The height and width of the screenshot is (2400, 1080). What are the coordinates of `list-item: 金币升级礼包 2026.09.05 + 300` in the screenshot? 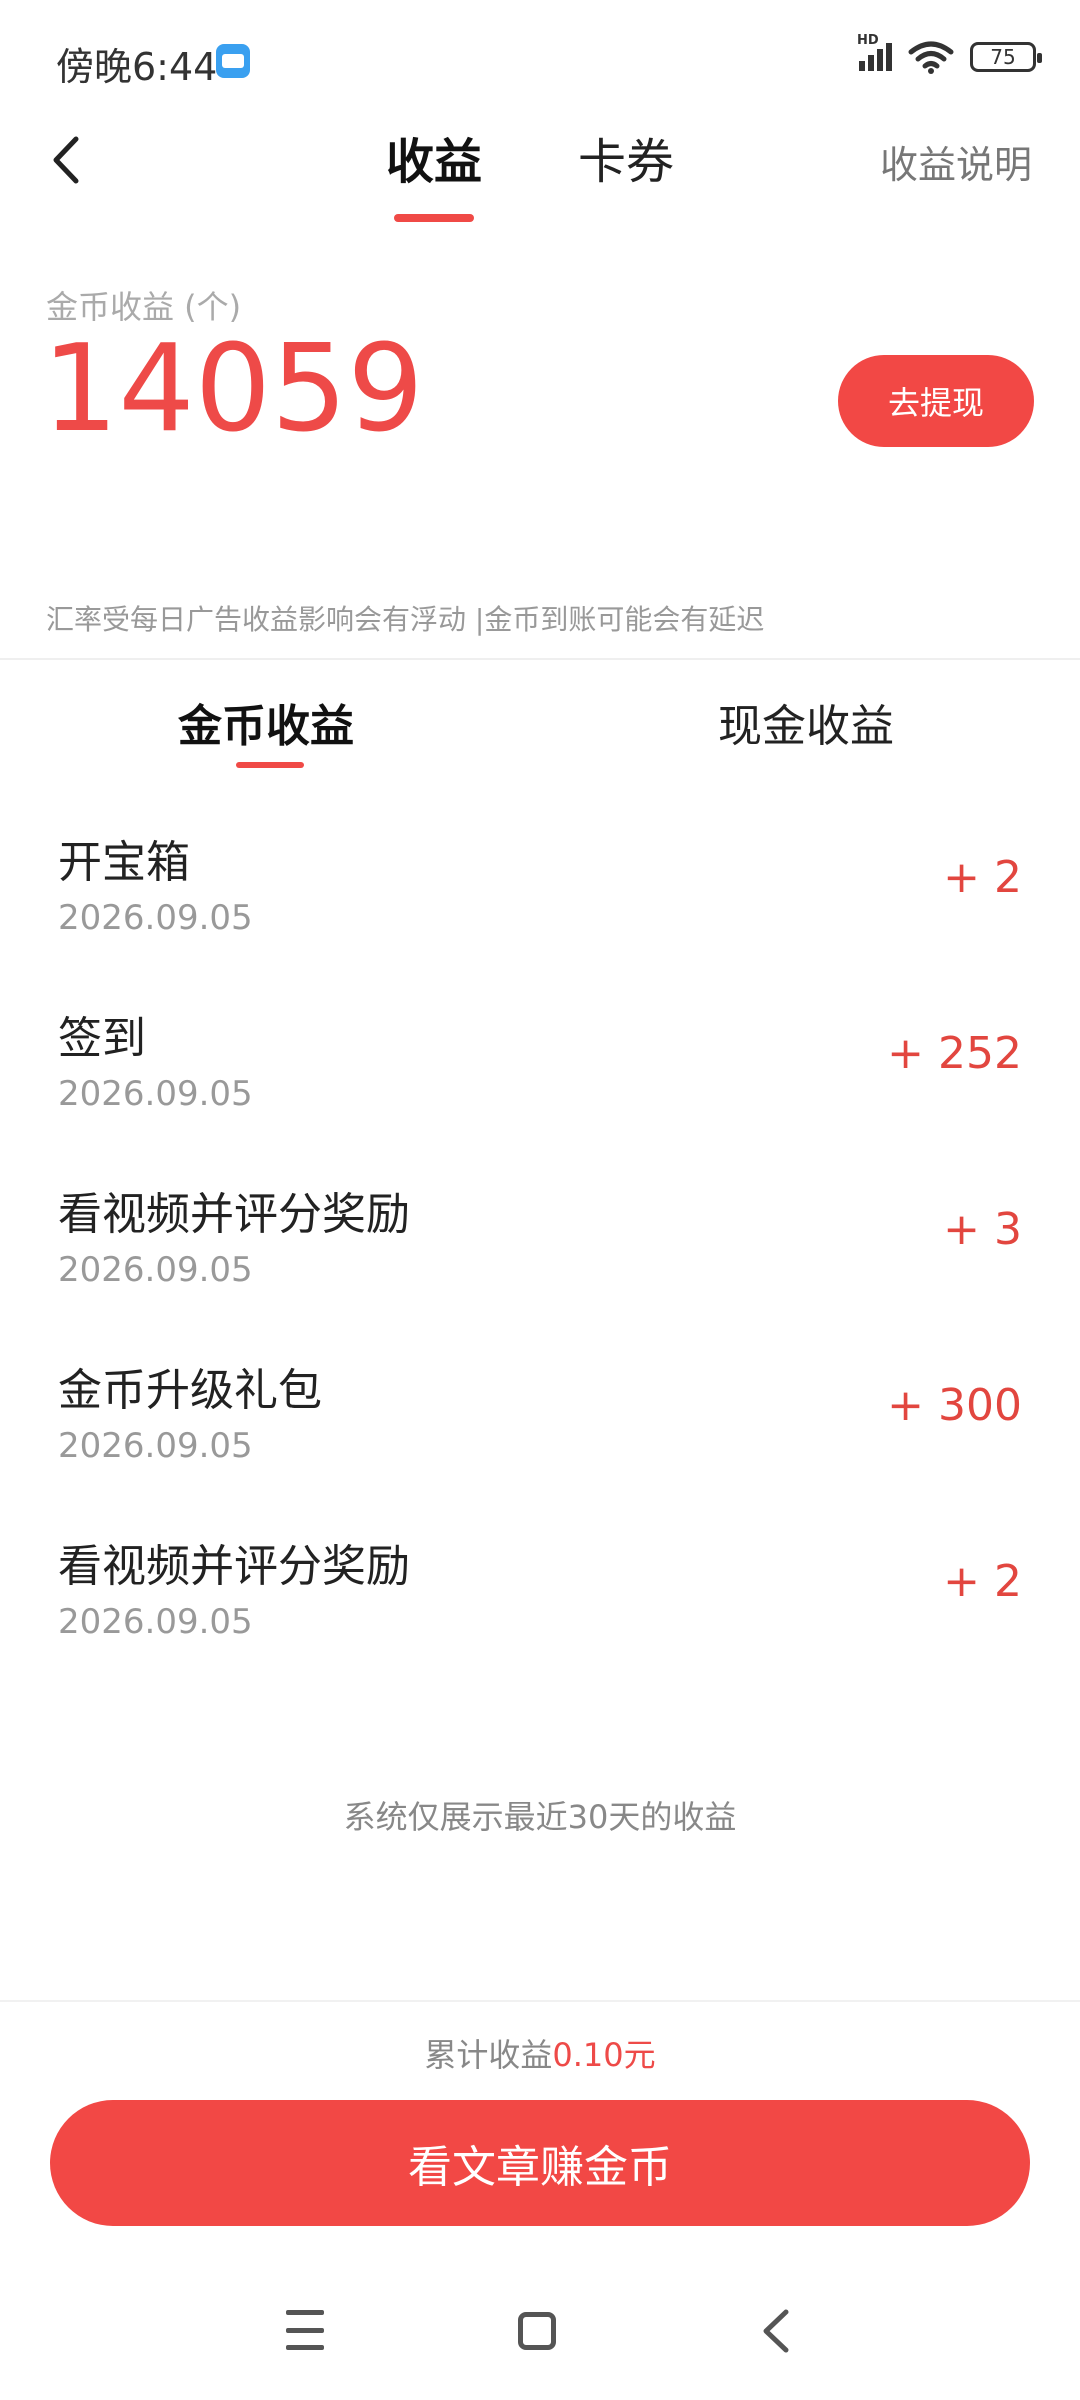 It's located at (540, 1416).